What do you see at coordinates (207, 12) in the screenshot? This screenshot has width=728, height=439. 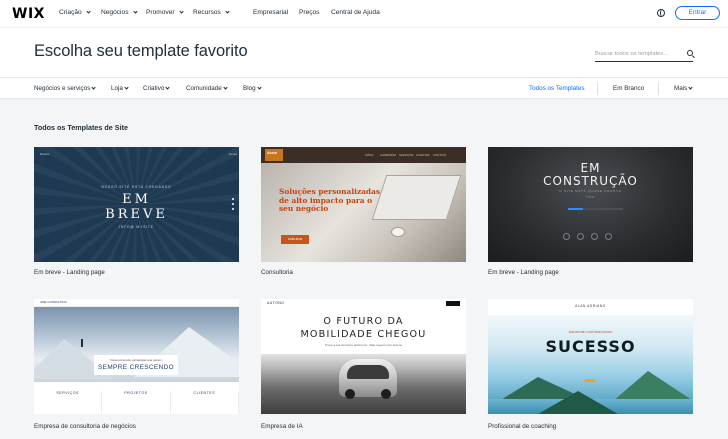 I see `nav-item-label: Recursos` at bounding box center [207, 12].